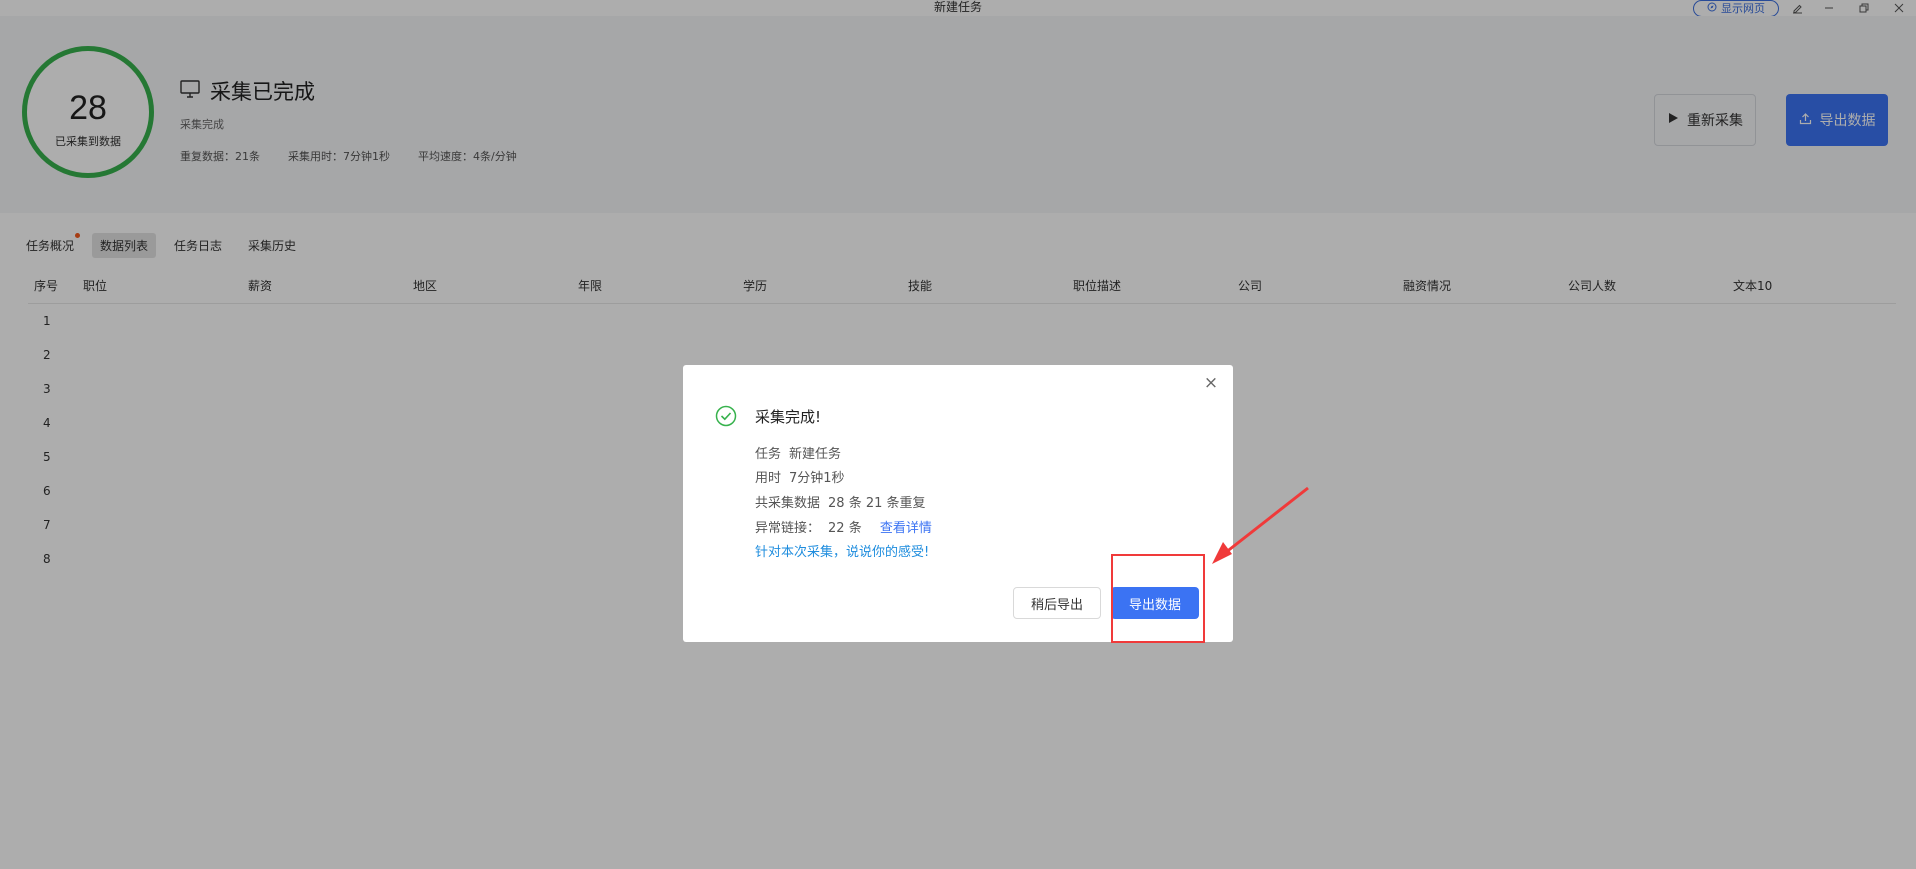 Image resolution: width=1916 pixels, height=869 pixels. Describe the element at coordinates (1211, 383) in the screenshot. I see `close-icon: ×` at that location.